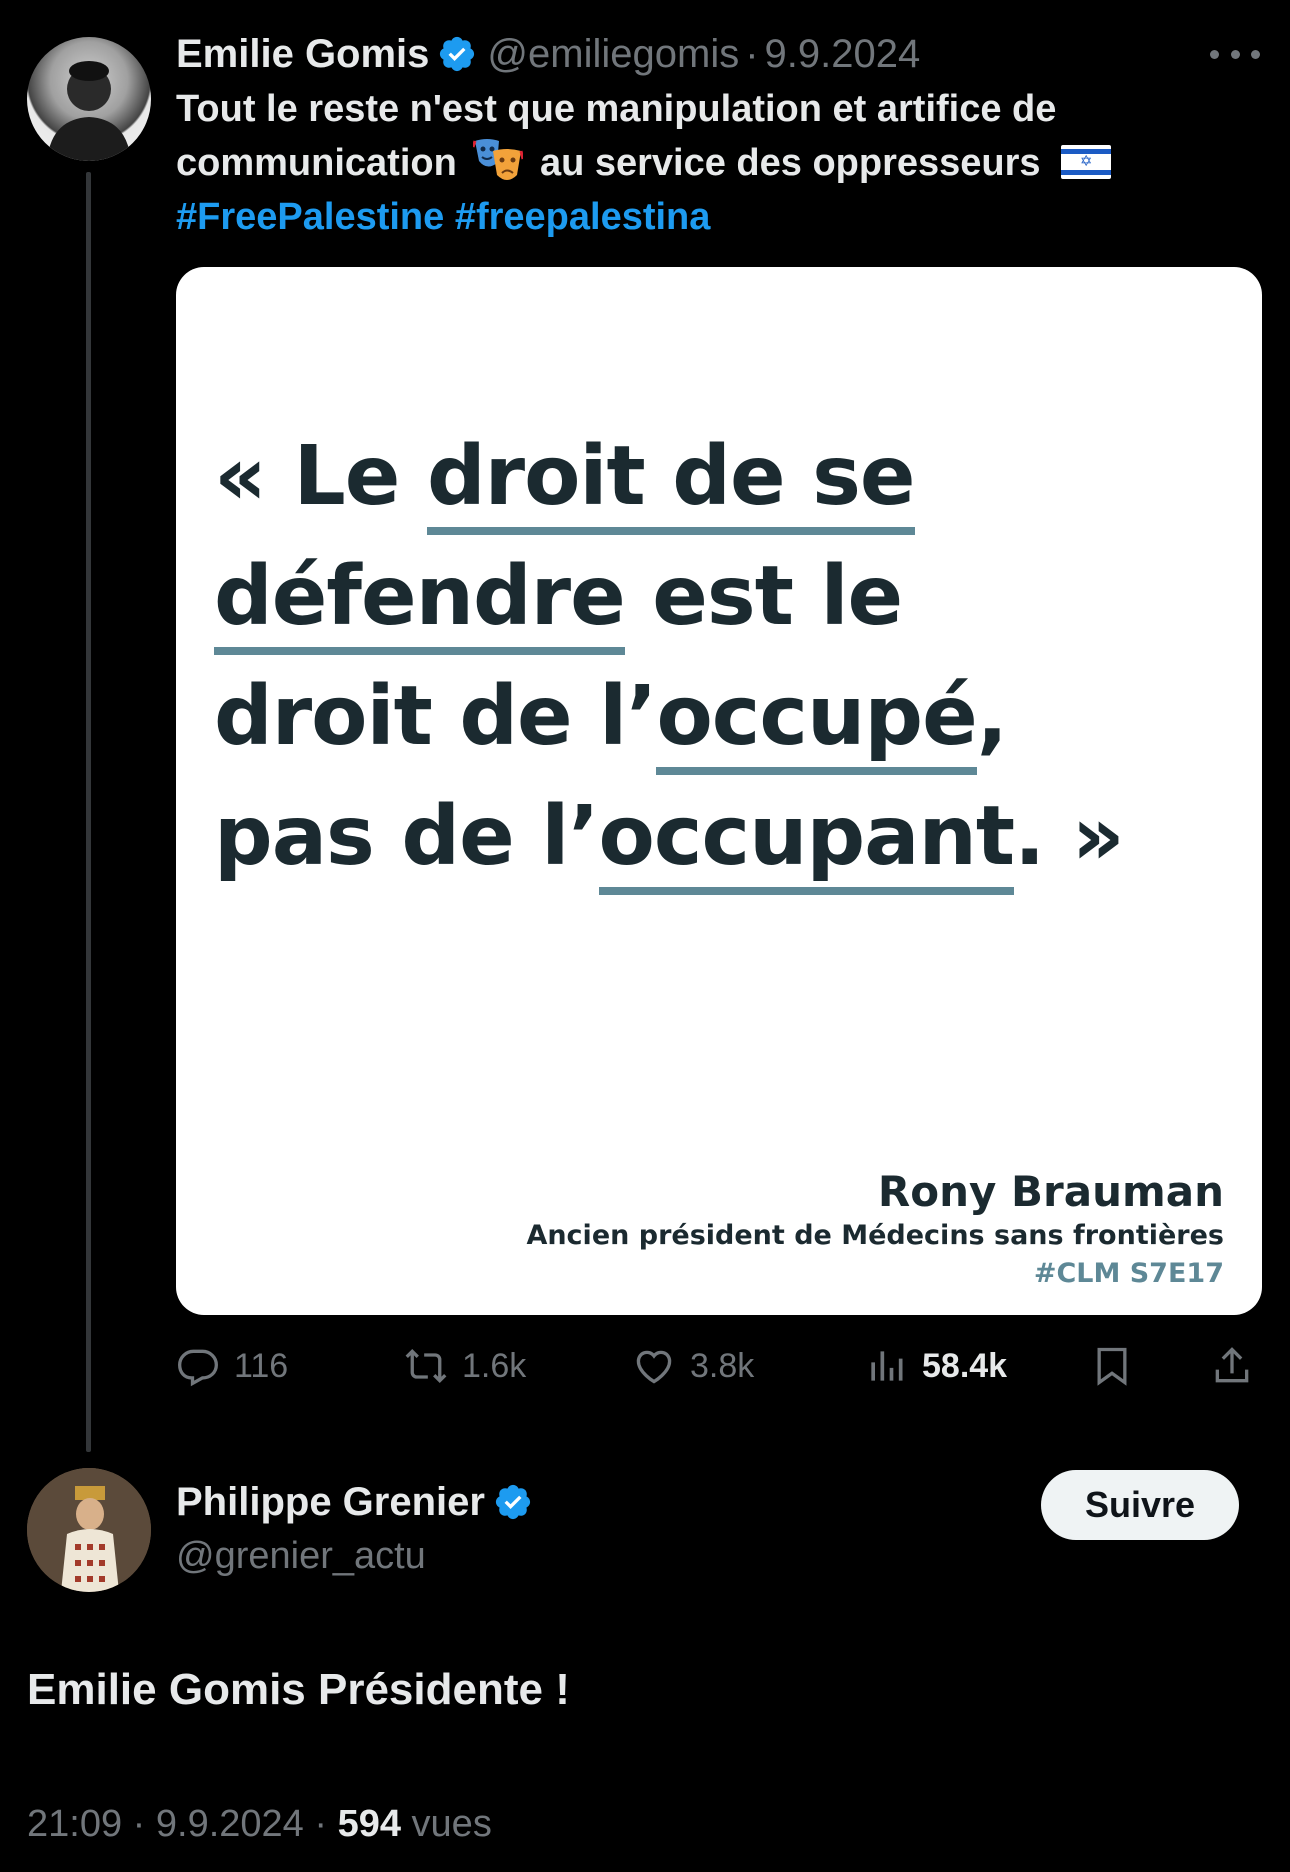  I want to click on share-button, so click(1239, 1366).